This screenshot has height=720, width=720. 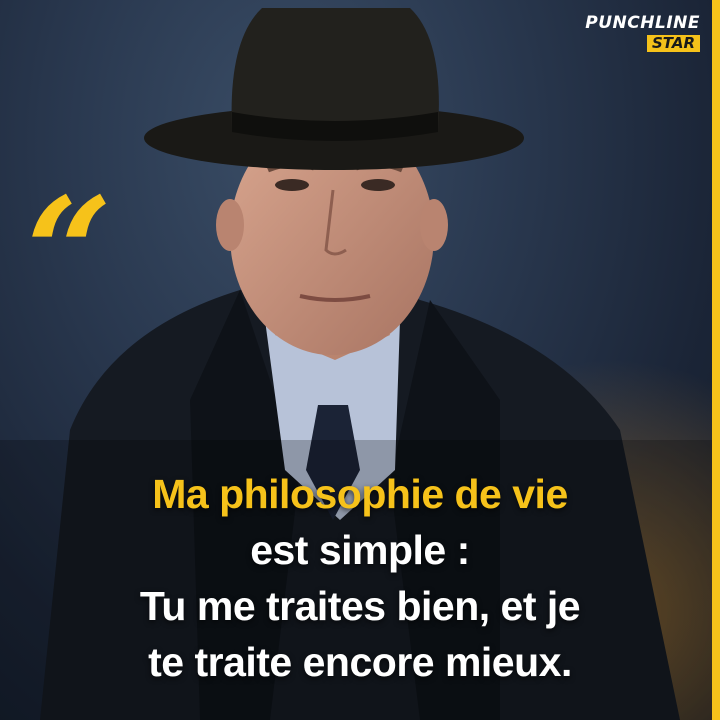 What do you see at coordinates (360, 494) in the screenshot?
I see `quote-line-1: Ma philosophie de vie` at bounding box center [360, 494].